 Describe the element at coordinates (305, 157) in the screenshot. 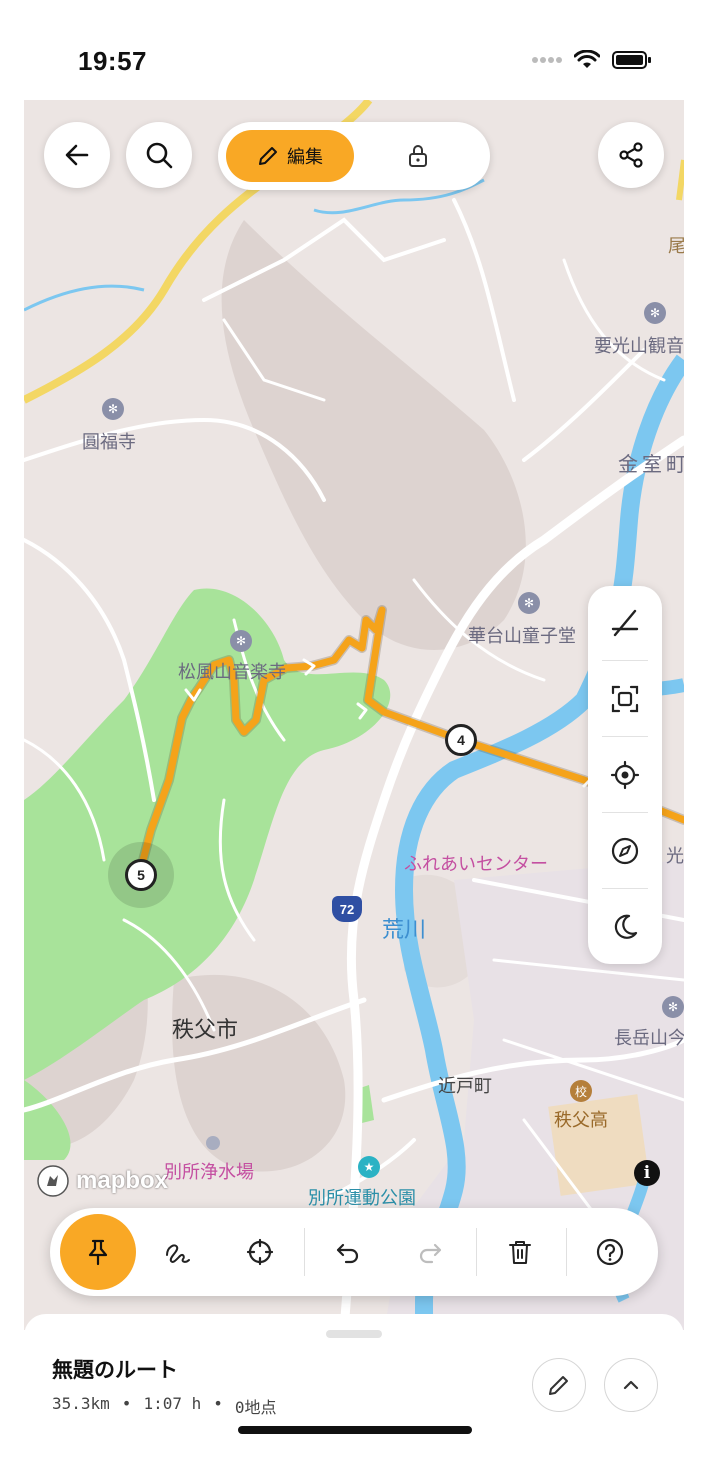

I see `edit-mode-label: 編集` at that location.